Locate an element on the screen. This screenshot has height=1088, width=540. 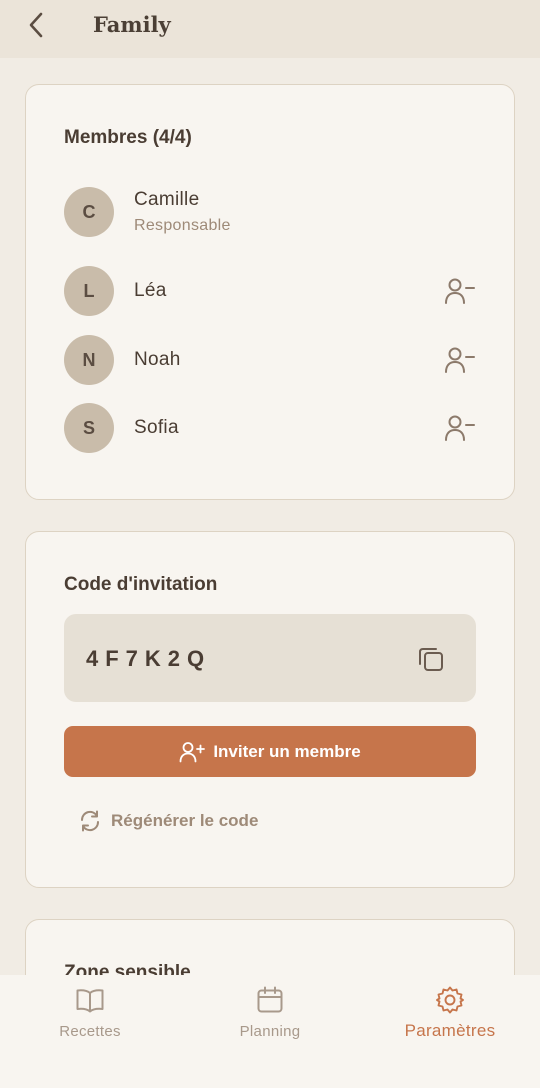
user-plus-icon is located at coordinates (192, 751).